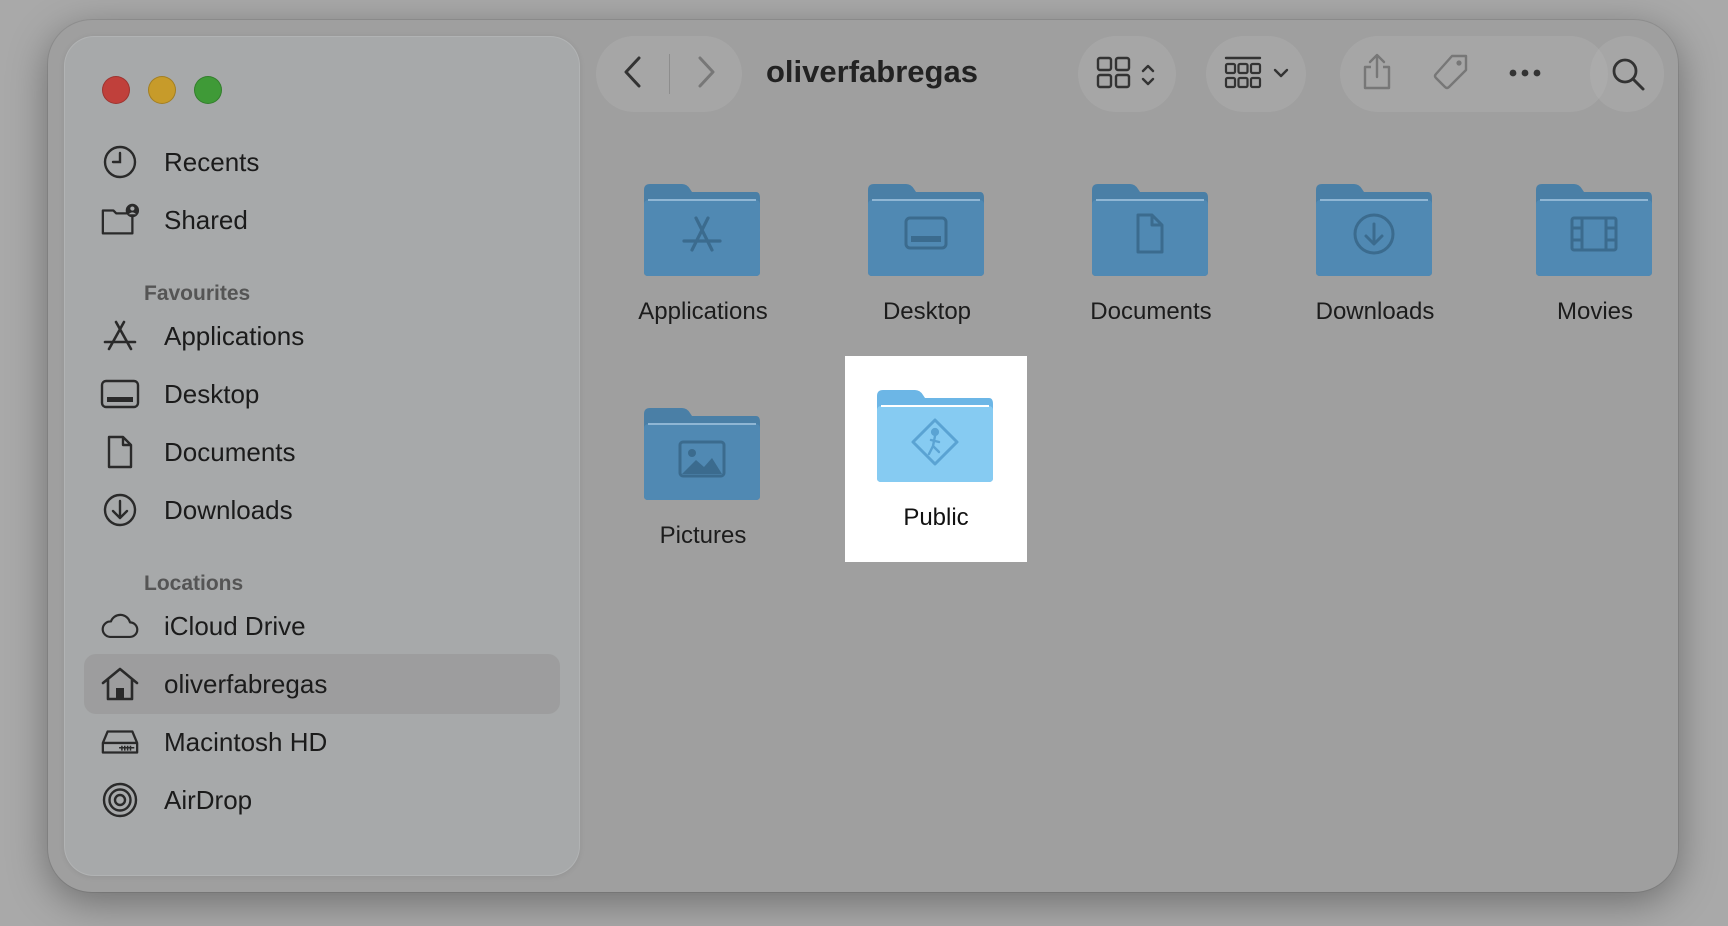 The height and width of the screenshot is (926, 1728). I want to click on group-by-button, so click(1256, 74).